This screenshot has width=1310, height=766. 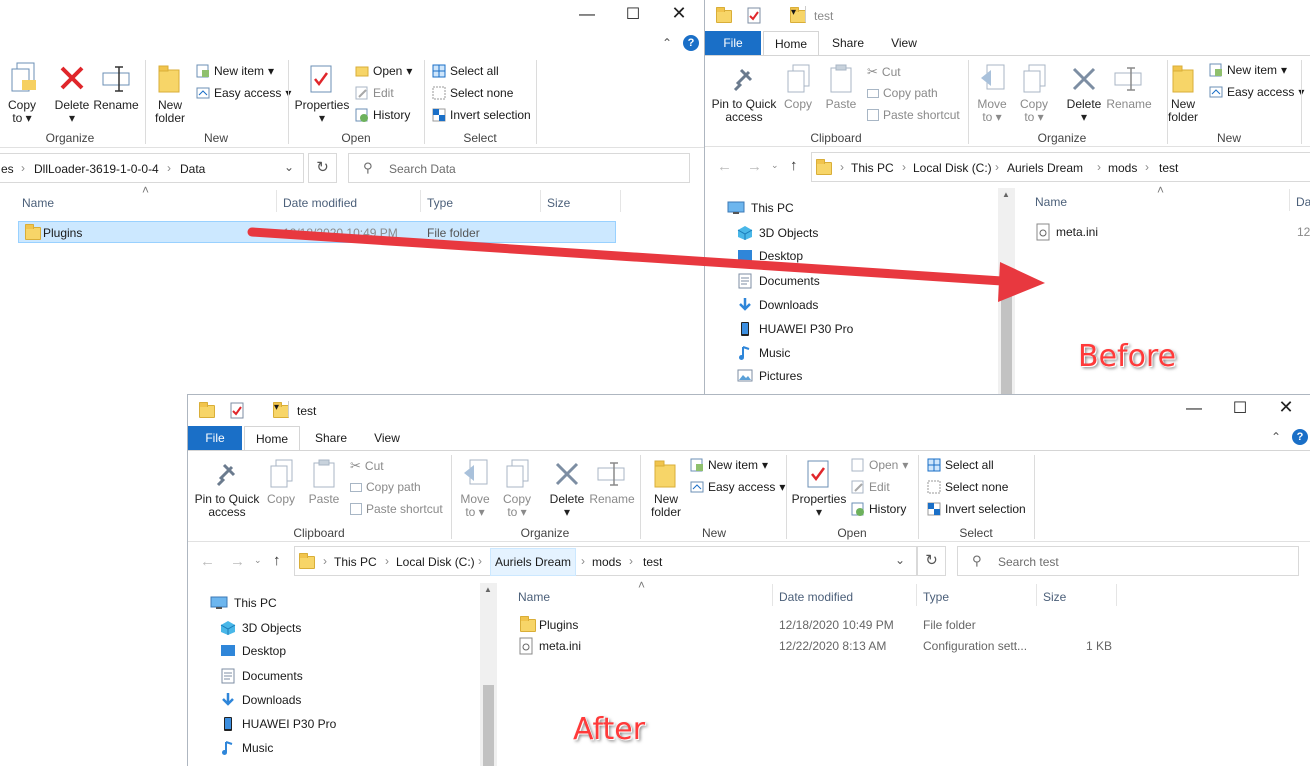 I want to click on up-button: ↑, so click(x=794, y=165).